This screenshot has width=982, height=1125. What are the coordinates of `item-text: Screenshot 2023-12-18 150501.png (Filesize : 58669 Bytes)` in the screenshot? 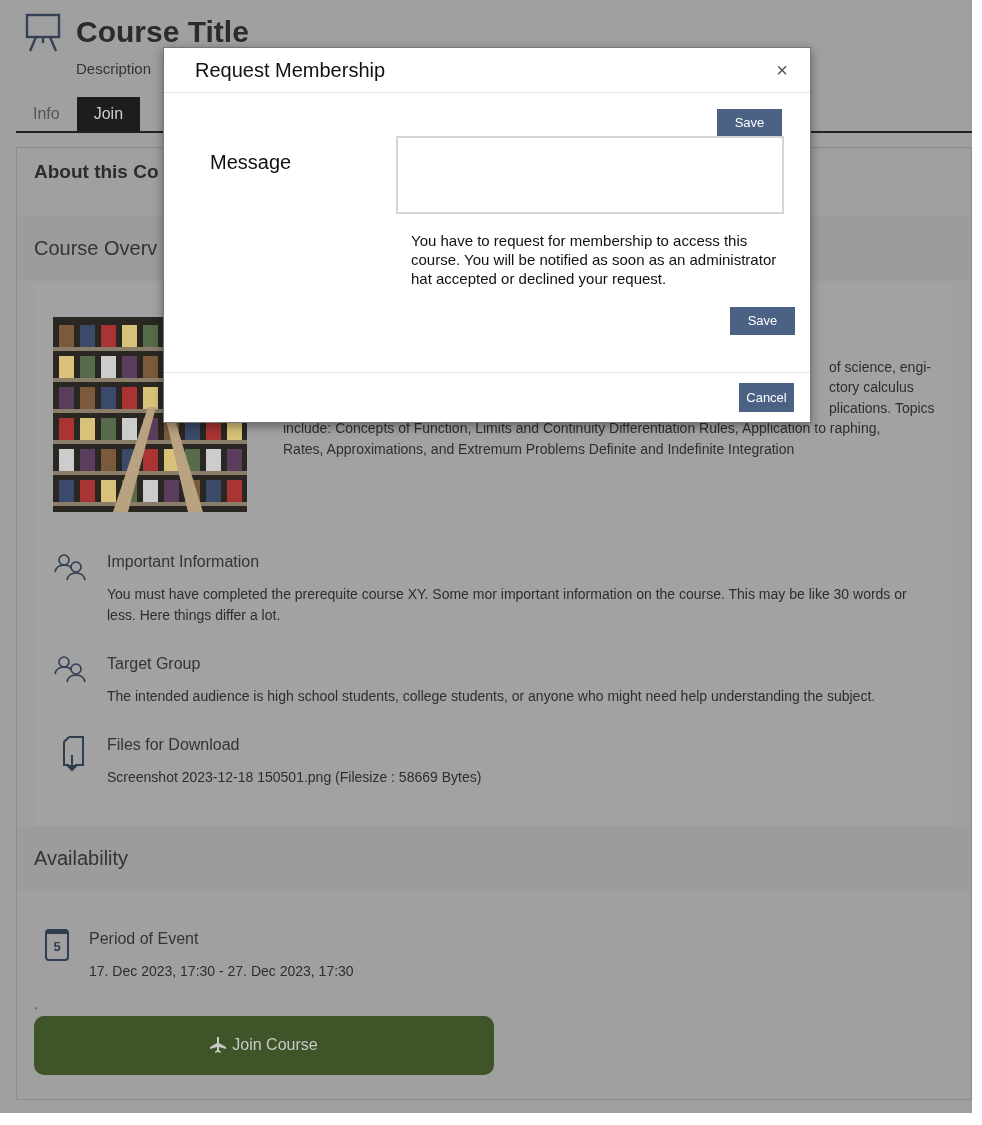 It's located at (295, 777).